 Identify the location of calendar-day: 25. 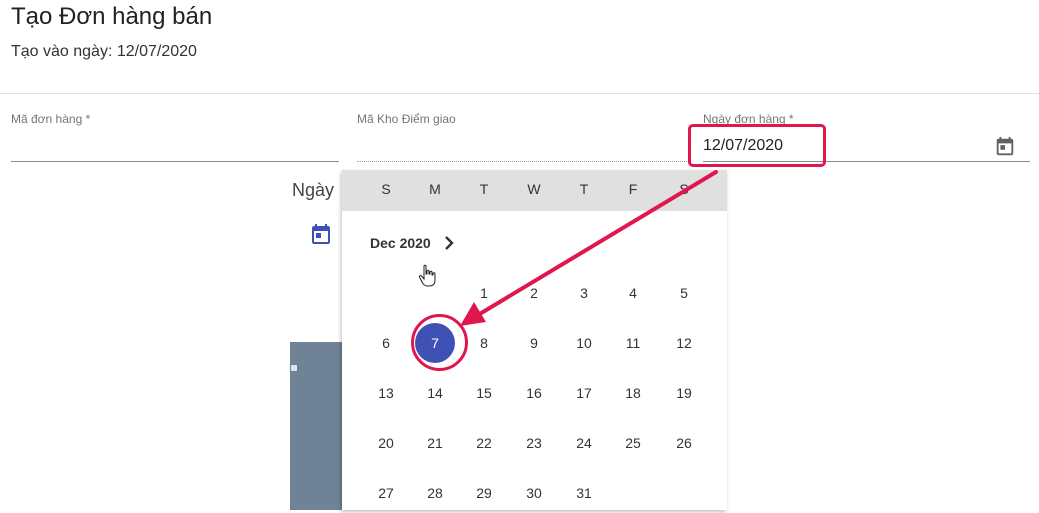
(633, 443).